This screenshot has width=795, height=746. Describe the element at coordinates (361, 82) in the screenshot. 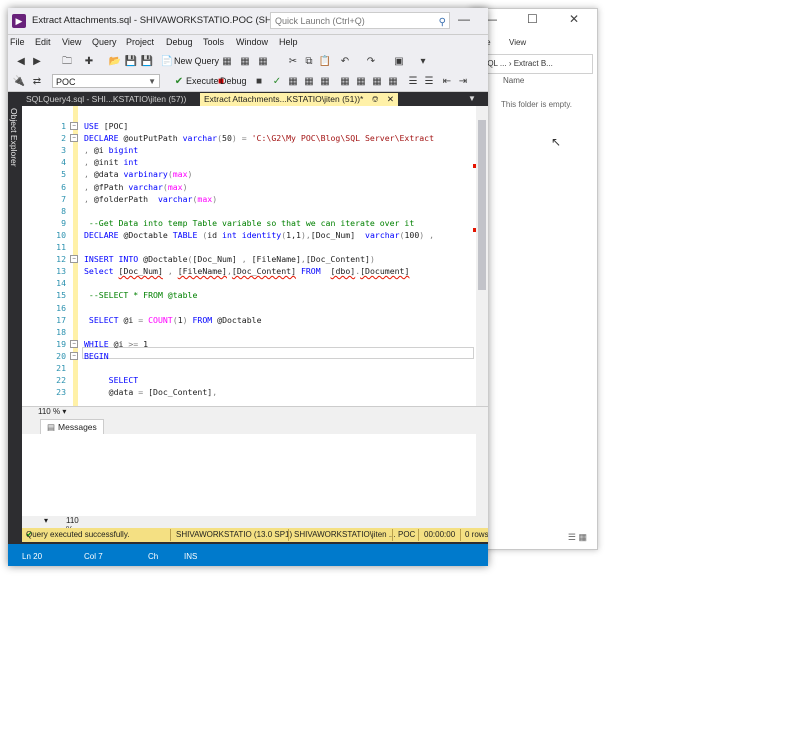

I see `results-to-text-icon: ▦` at that location.